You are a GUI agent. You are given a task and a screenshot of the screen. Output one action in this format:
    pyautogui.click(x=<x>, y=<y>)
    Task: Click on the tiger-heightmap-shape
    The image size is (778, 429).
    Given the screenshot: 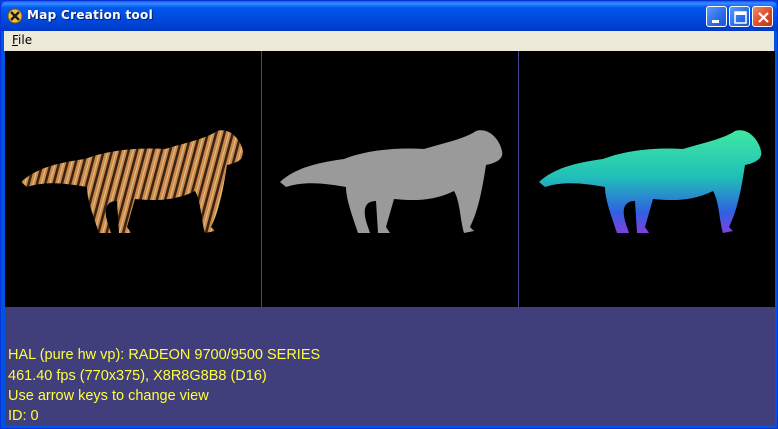 What is the action you would take?
    pyautogui.click(x=391, y=181)
    